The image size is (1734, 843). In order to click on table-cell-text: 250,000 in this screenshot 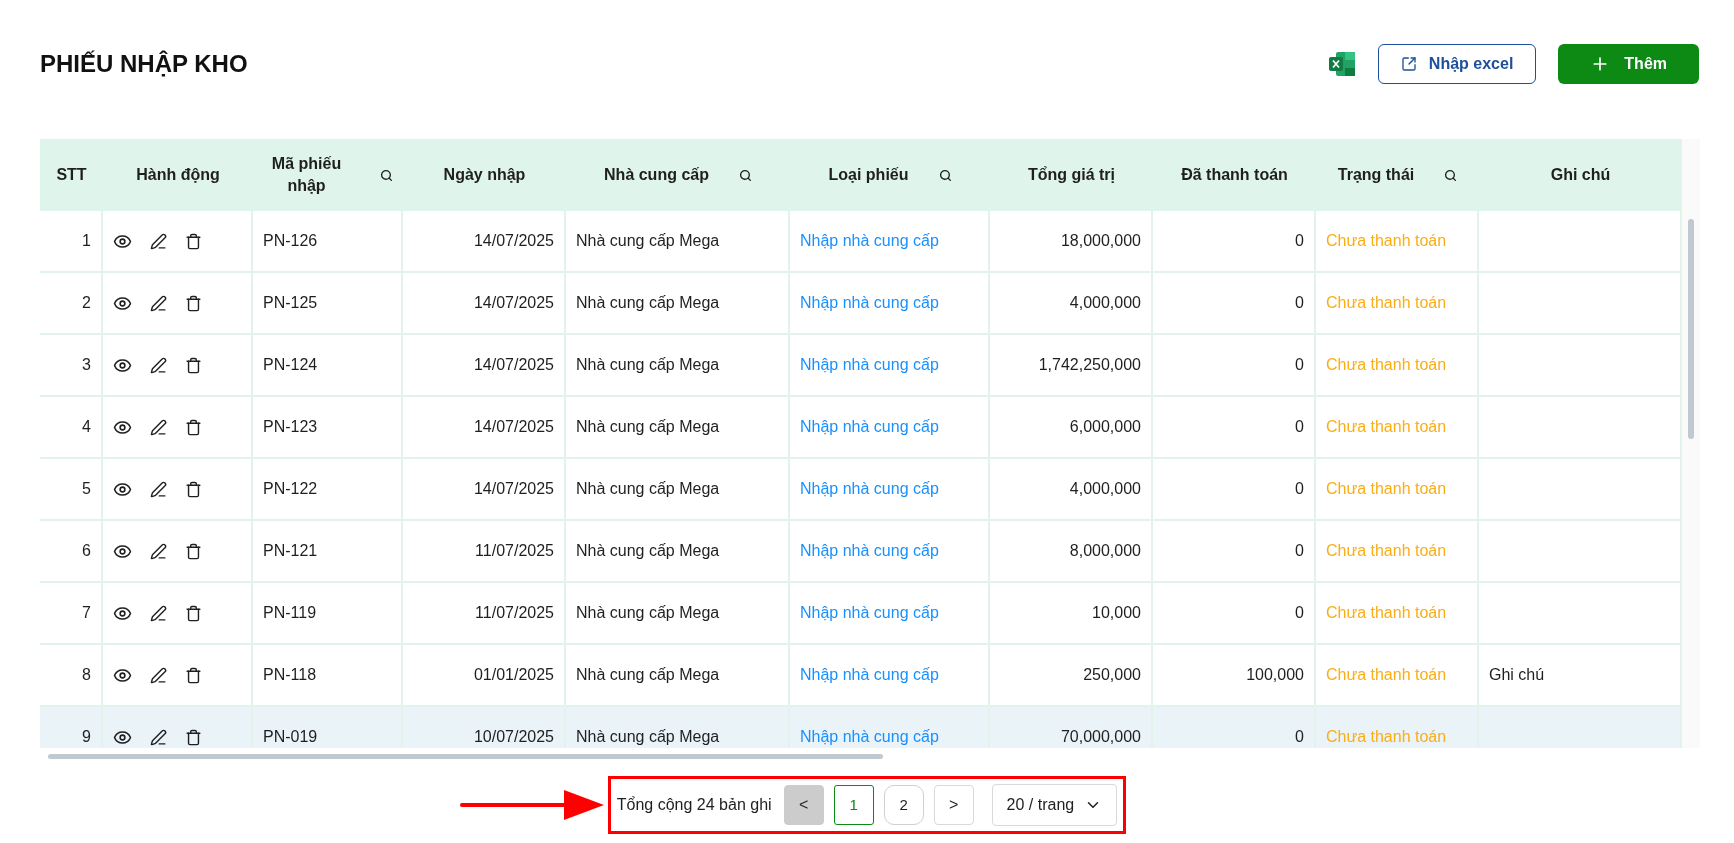, I will do `click(1112, 675)`.